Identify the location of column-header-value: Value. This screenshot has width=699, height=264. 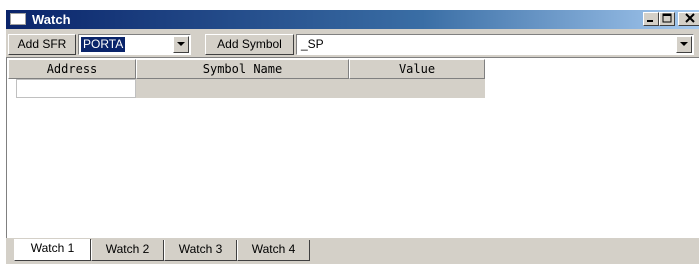
(417, 69).